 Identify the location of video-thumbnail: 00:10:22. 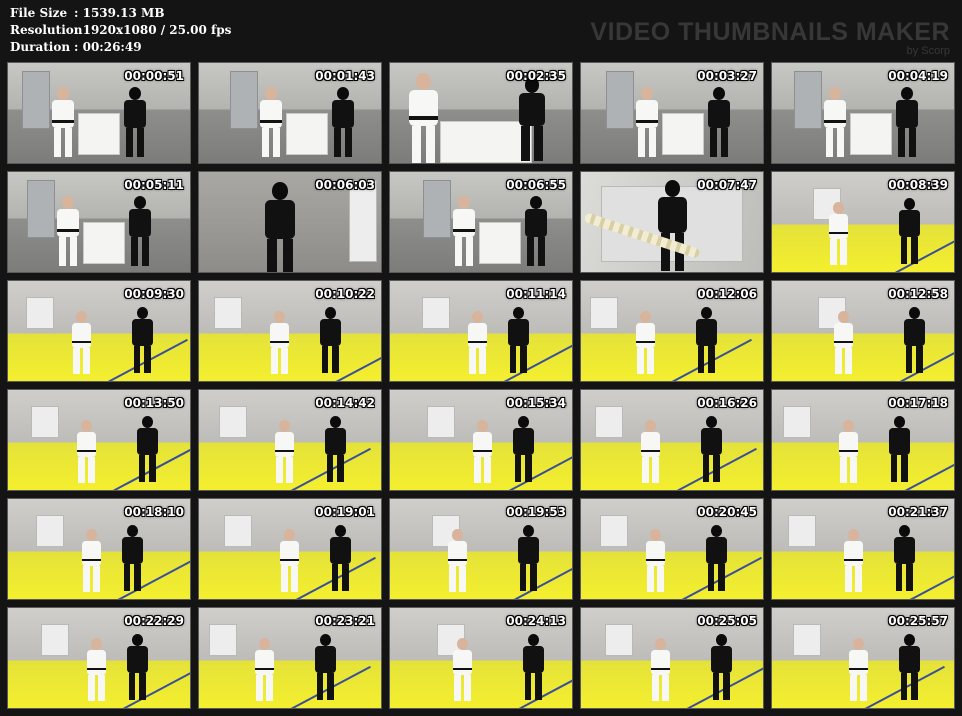
(290, 331).